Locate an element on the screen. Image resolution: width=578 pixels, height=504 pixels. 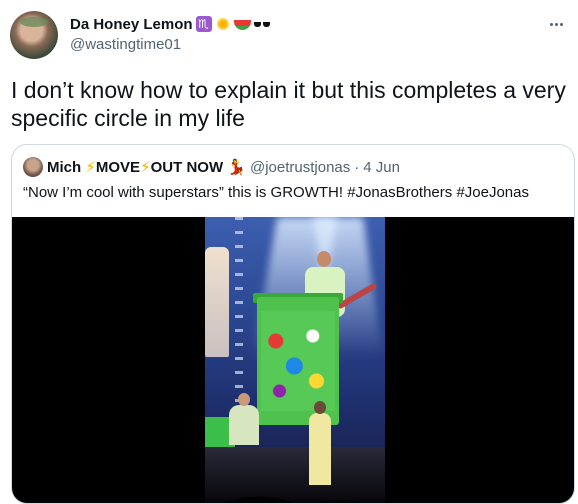
more-options-icon is located at coordinates (556, 24).